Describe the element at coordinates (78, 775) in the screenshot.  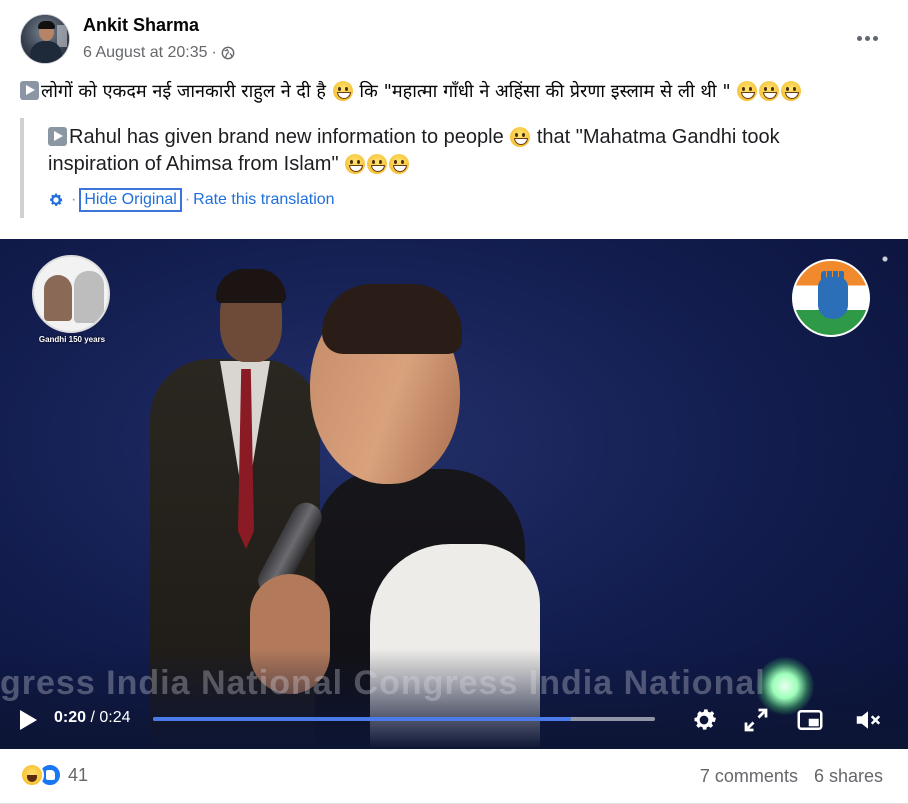
I see `reaction-count: 41` at that location.